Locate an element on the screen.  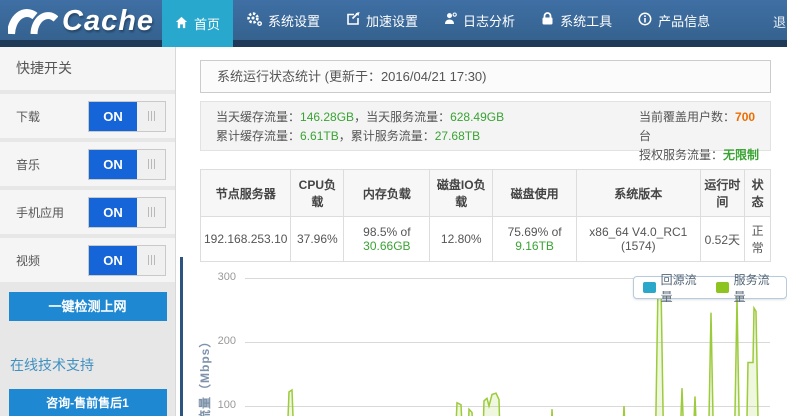
nav-label: 加速设置 is located at coordinates (392, 21).